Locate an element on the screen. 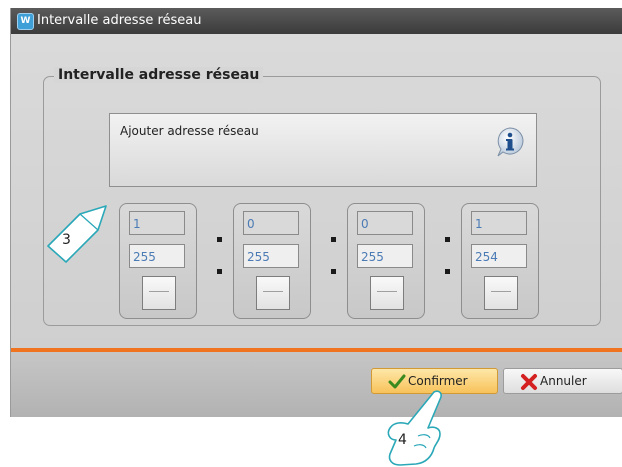  octet-group-1: 1 255 is located at coordinates (158, 261).